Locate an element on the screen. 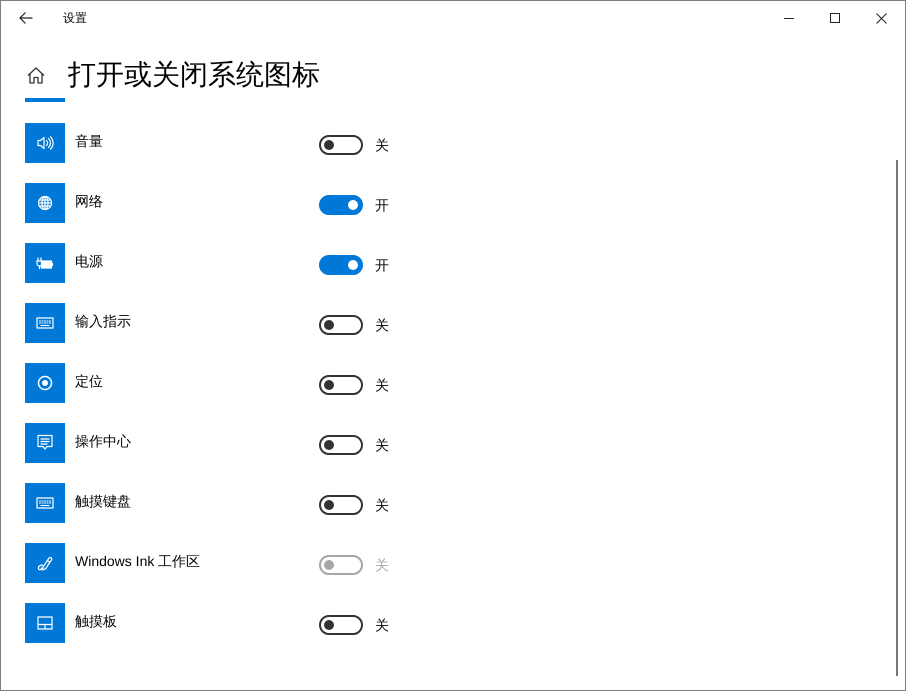  touchpad-icon is located at coordinates (45, 623).